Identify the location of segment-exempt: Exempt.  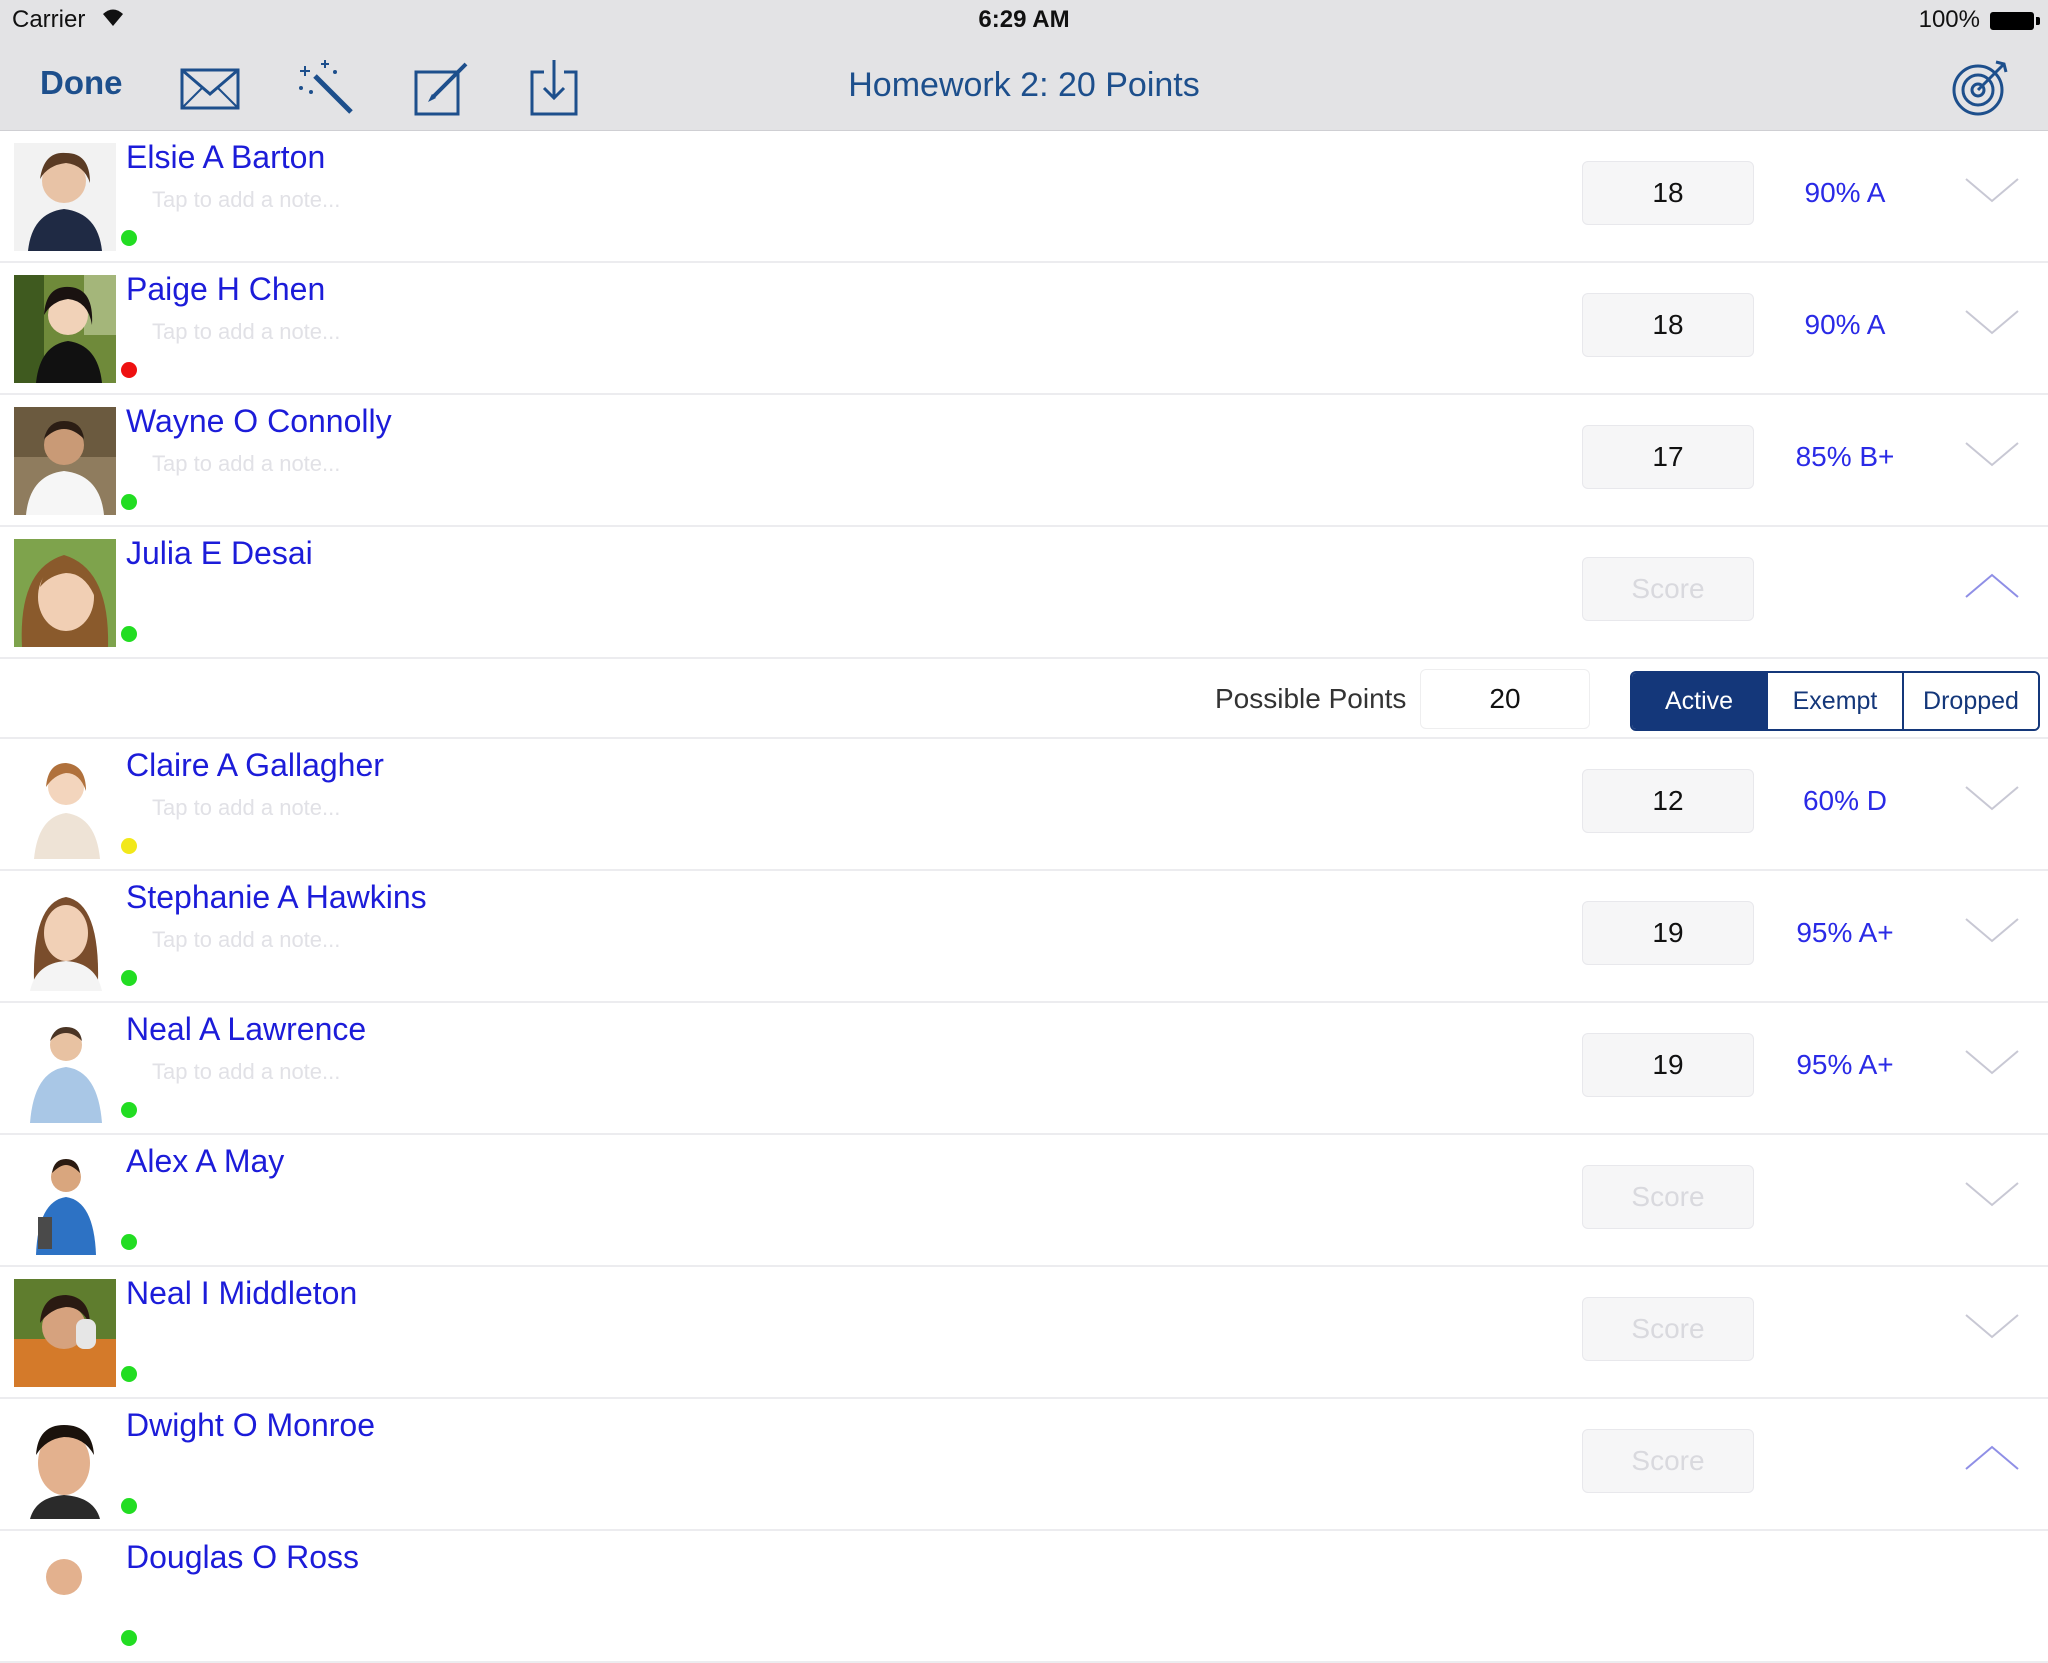
(1836, 701).